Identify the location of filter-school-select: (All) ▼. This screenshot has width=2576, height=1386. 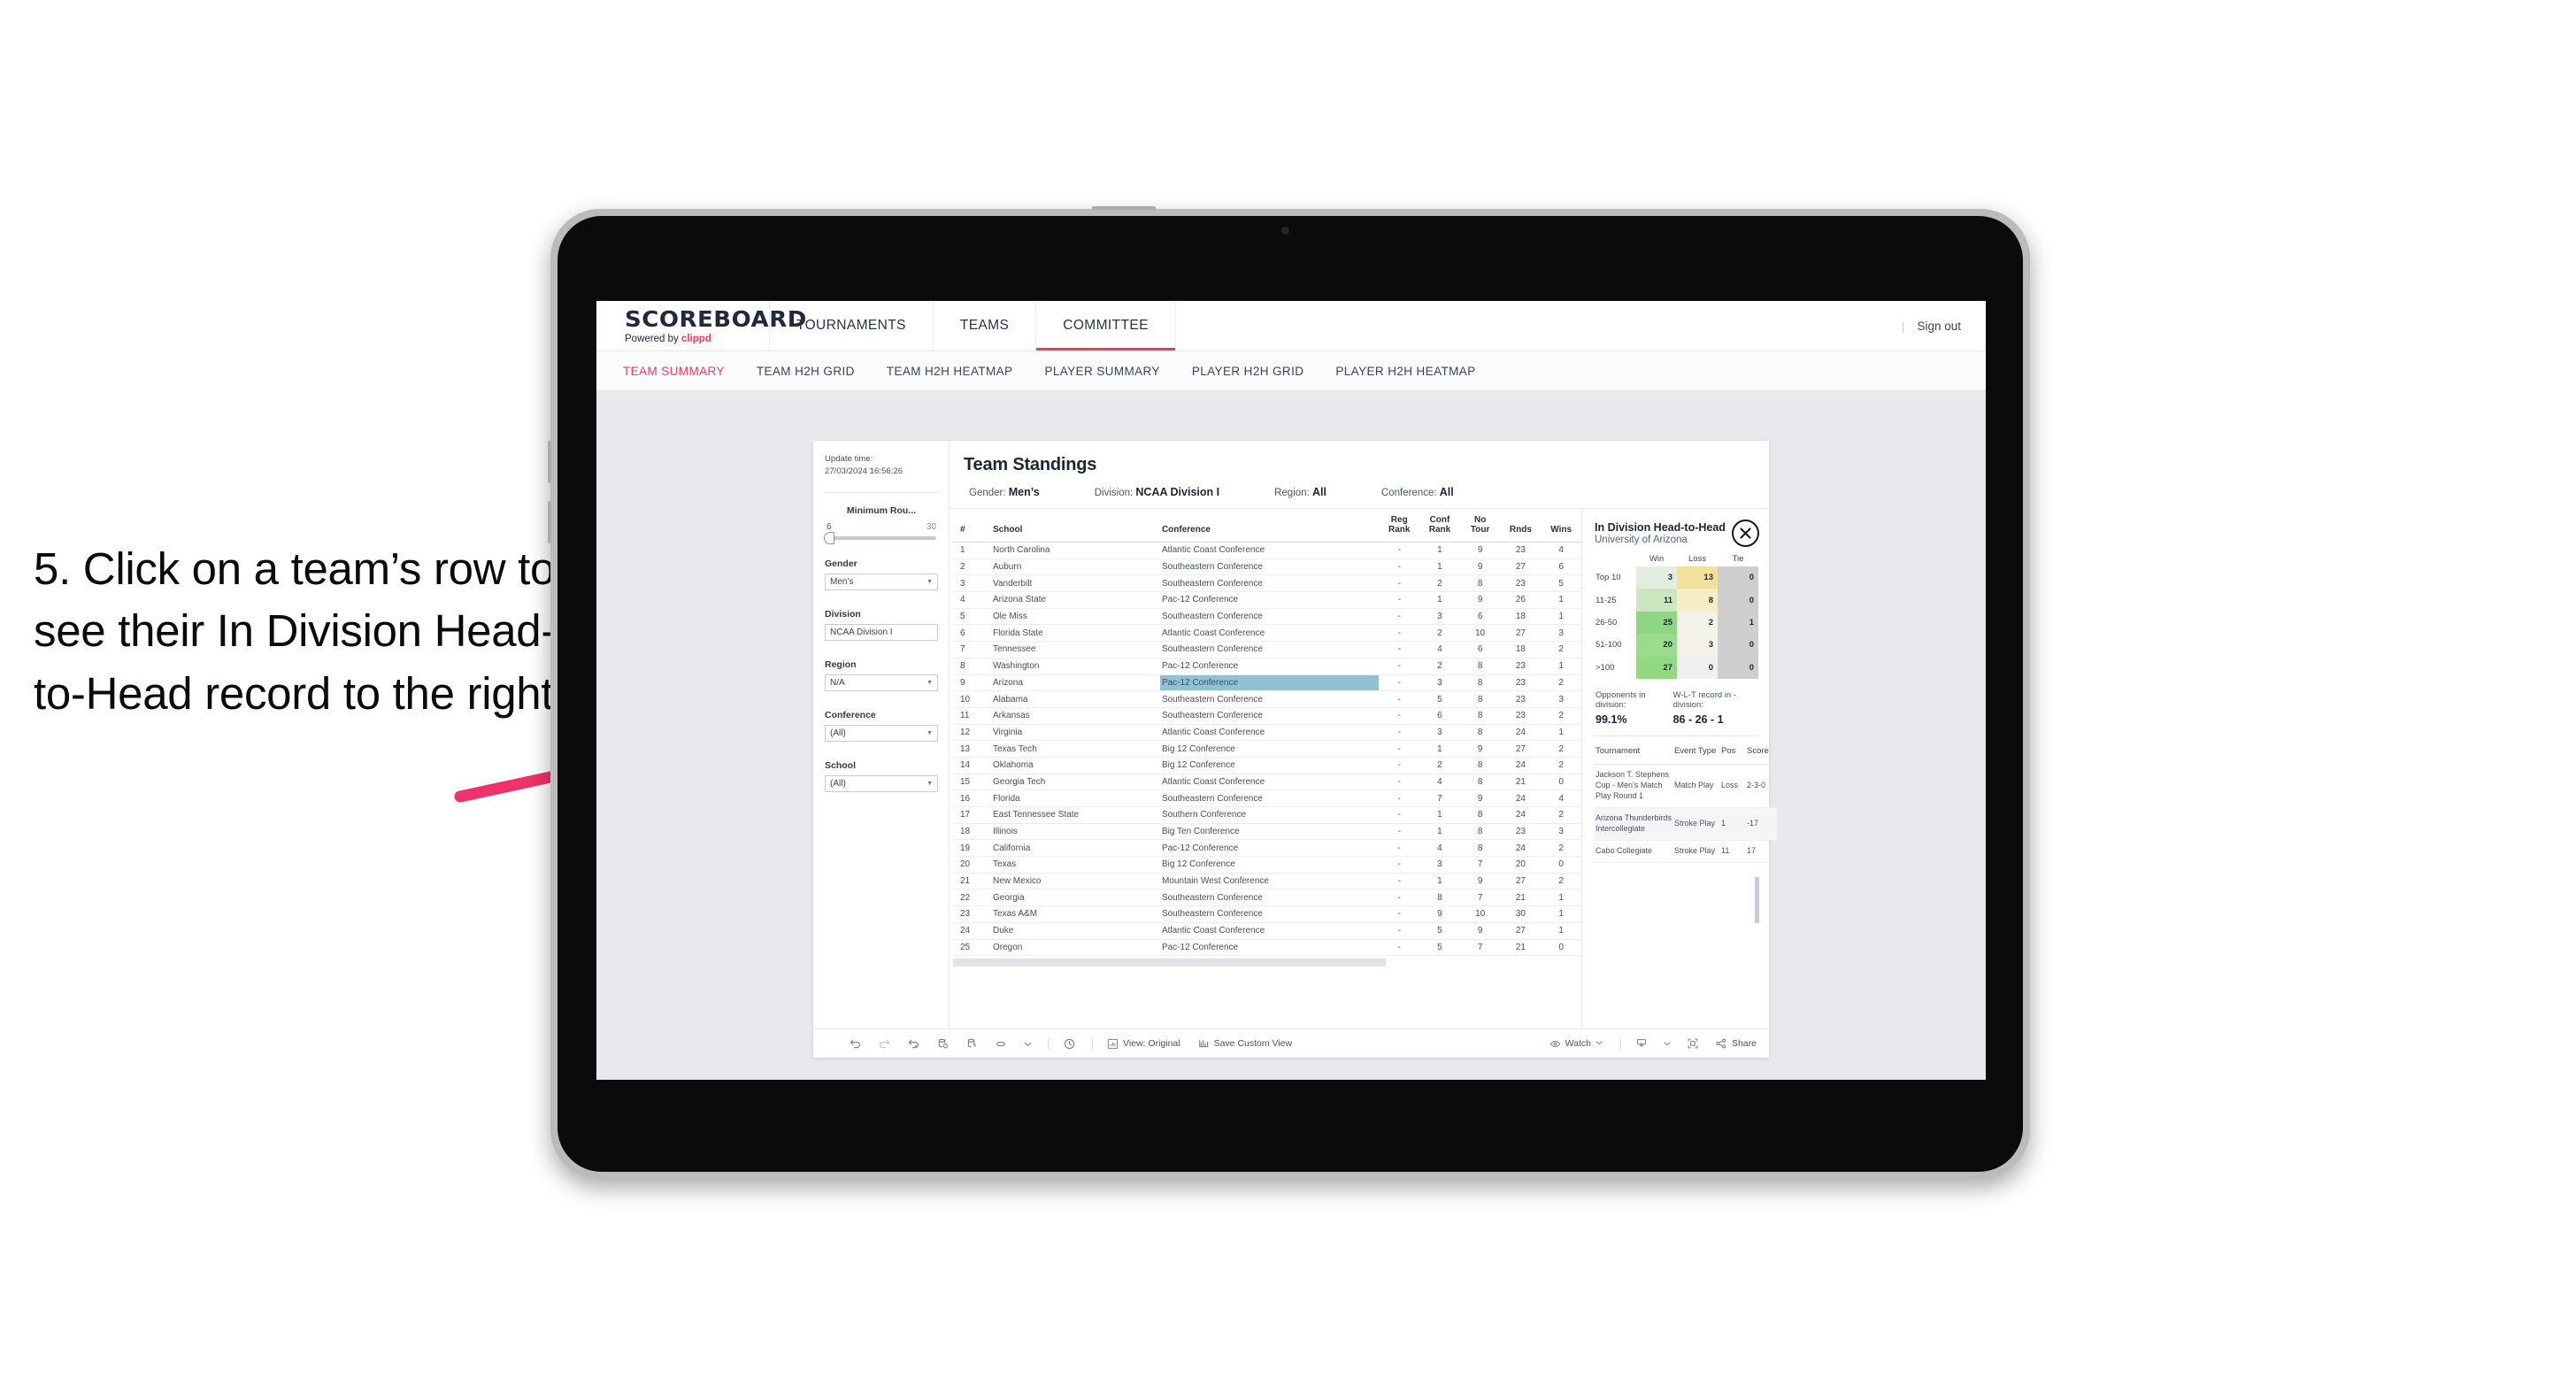
(881, 783).